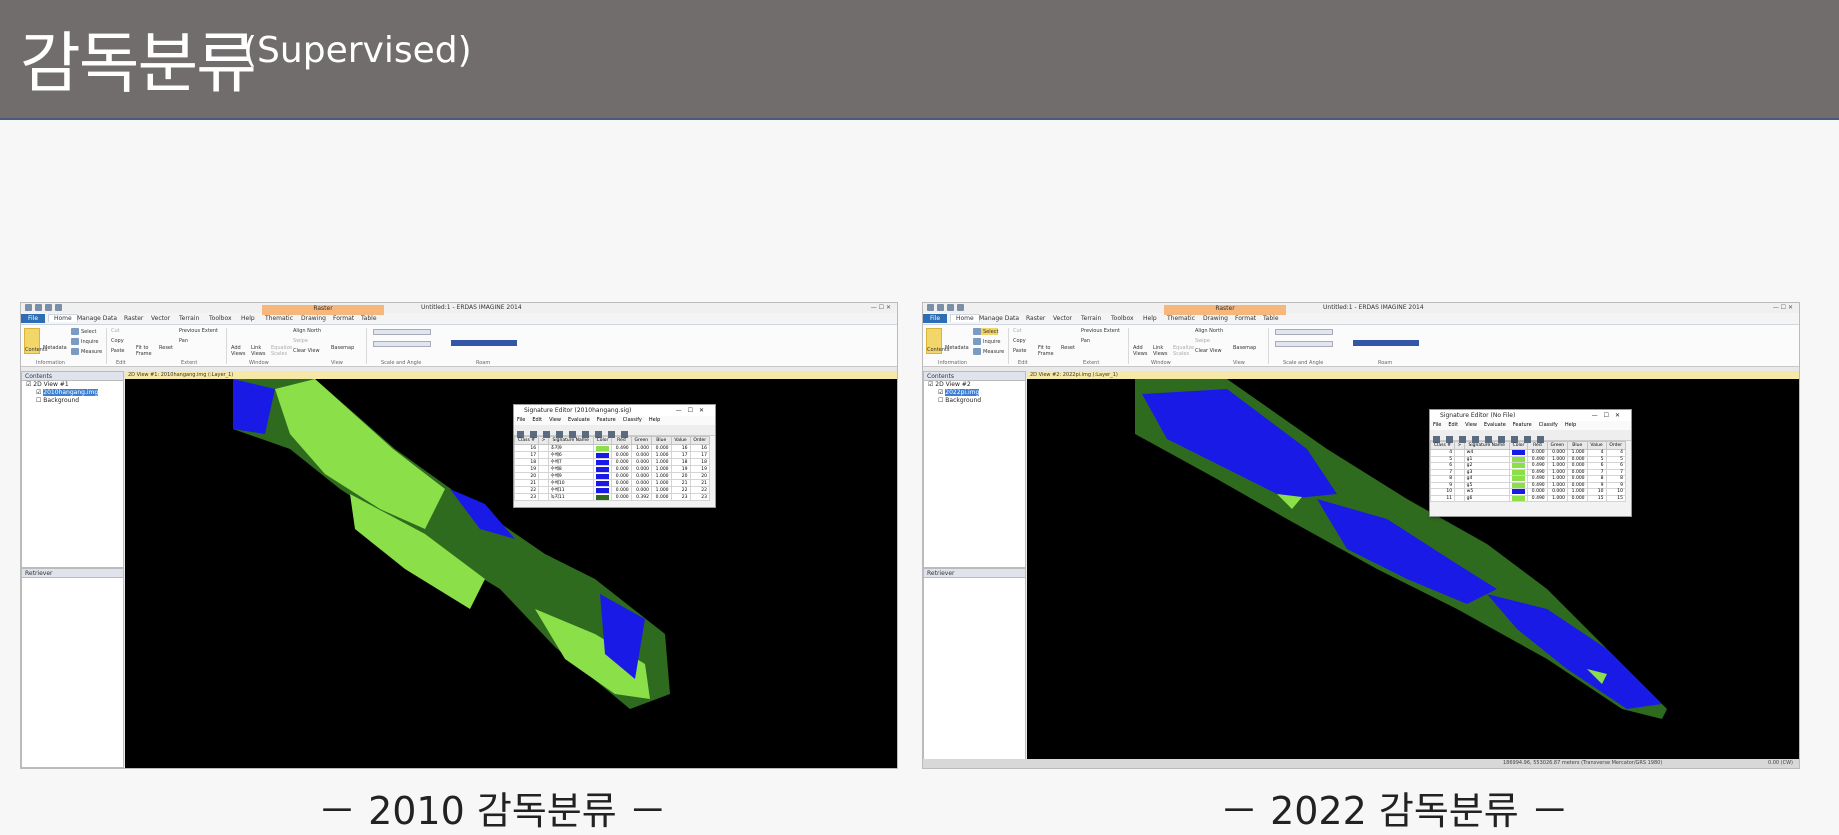 The image size is (1839, 835). What do you see at coordinates (1495, 425) in the screenshot?
I see `sig-menu-evaluate: Evaluate` at bounding box center [1495, 425].